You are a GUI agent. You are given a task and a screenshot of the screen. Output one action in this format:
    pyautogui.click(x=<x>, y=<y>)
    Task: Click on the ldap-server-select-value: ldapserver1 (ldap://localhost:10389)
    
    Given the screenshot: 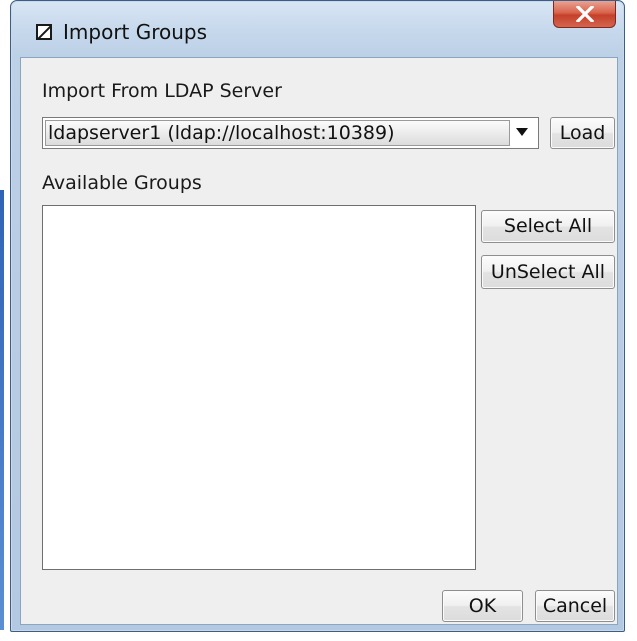 What is the action you would take?
    pyautogui.click(x=221, y=133)
    